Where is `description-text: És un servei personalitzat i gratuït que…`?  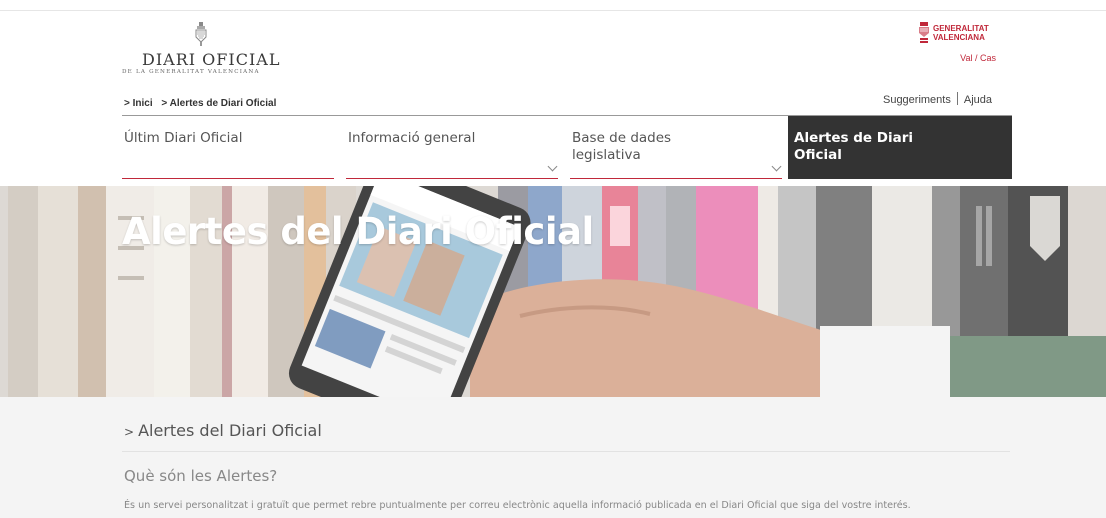
description-text: És un servei personalitzat i gratuït que… is located at coordinates (517, 505).